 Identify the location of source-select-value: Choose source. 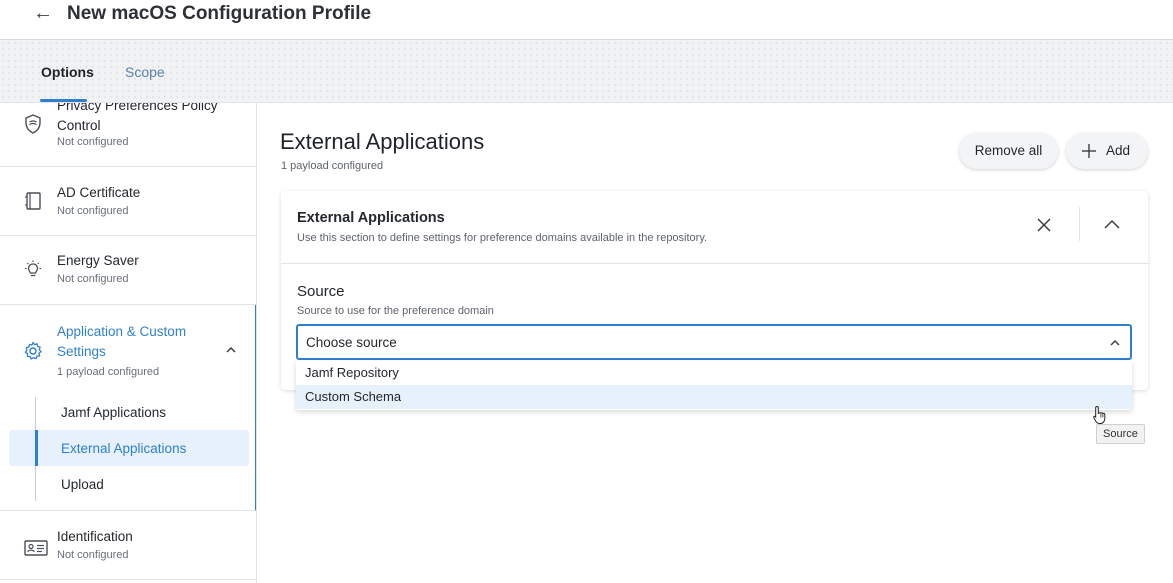
(351, 342).